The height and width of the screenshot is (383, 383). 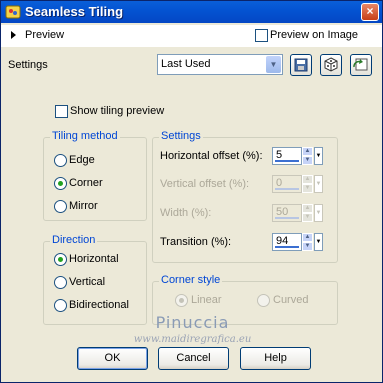 I want to click on horizontal-offset-slider-bar, so click(x=287, y=161).